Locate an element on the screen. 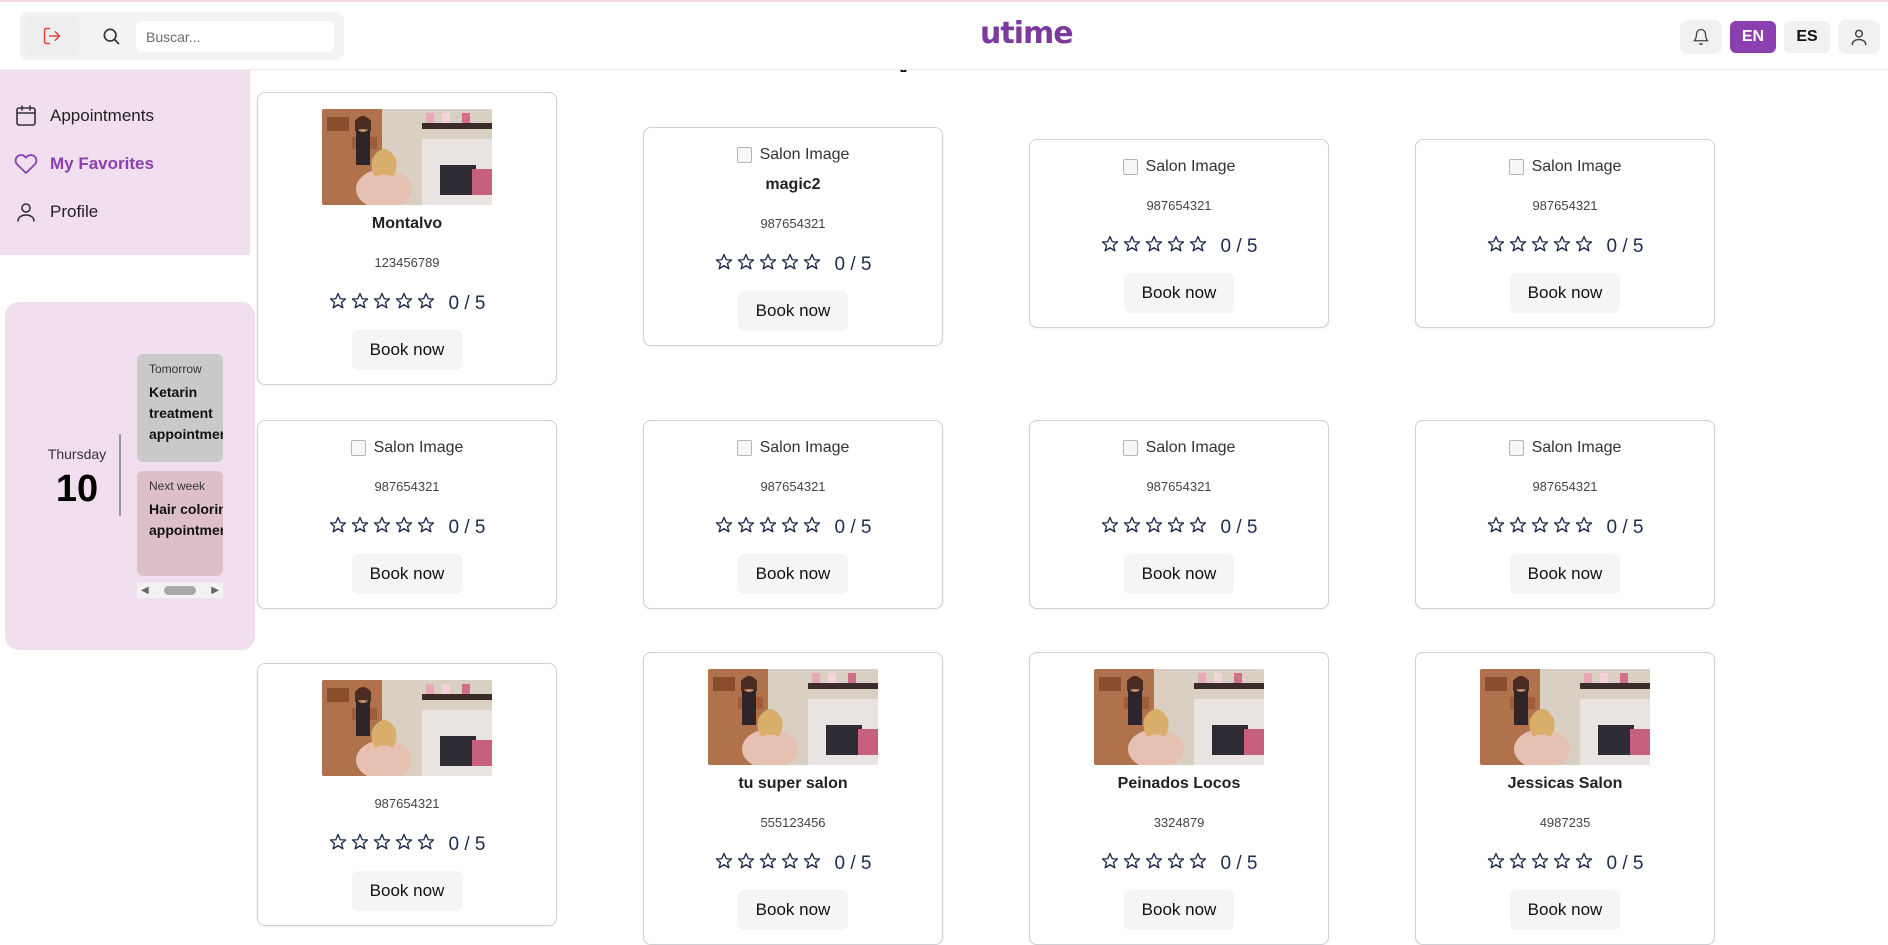  salon-card: Peinados Locos 3324879 0 / 5 Book now is located at coordinates (1179, 798).